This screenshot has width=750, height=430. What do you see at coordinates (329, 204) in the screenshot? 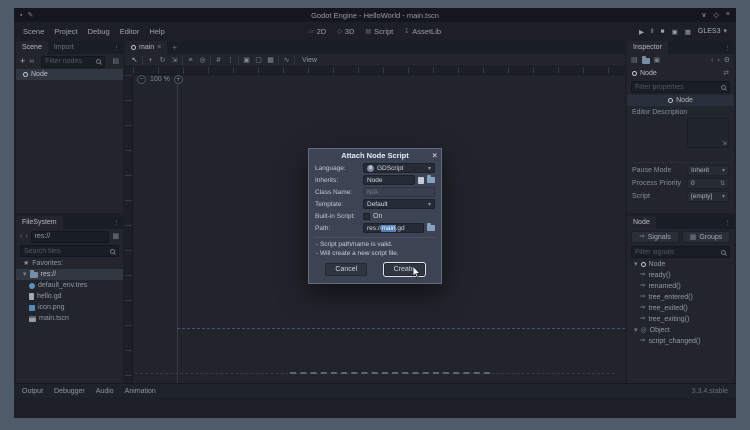
I see `template-label: Template:` at bounding box center [329, 204].